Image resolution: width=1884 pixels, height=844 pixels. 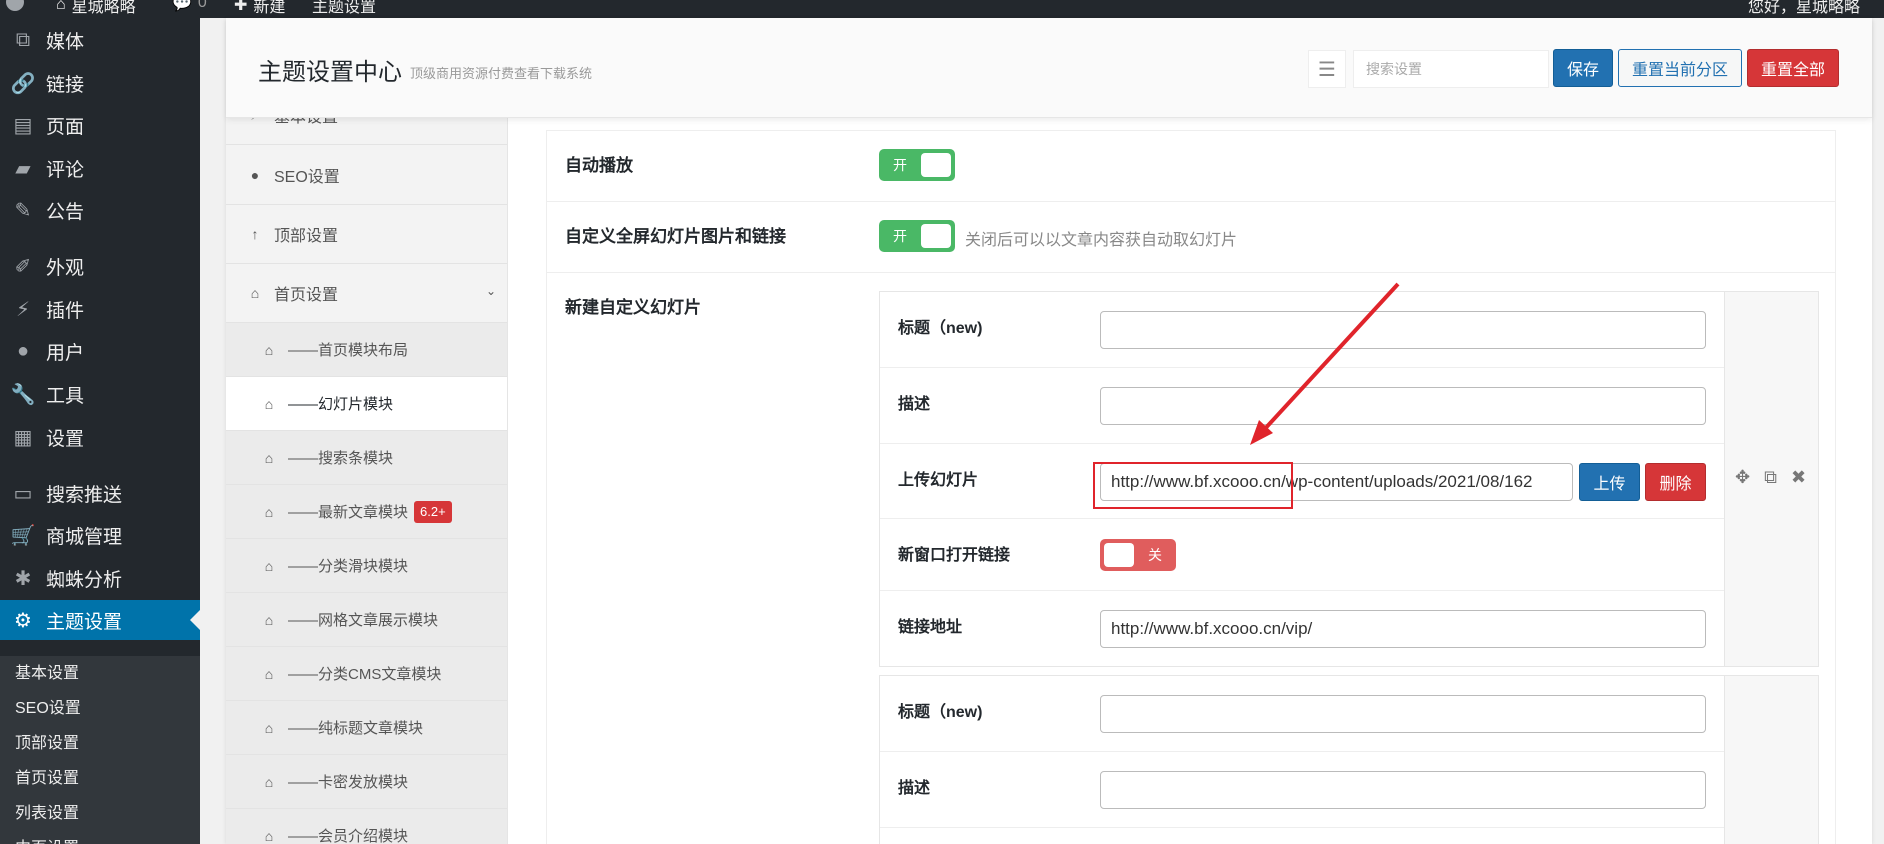 What do you see at coordinates (900, 236) in the screenshot?
I see `switch-text: 开` at bounding box center [900, 236].